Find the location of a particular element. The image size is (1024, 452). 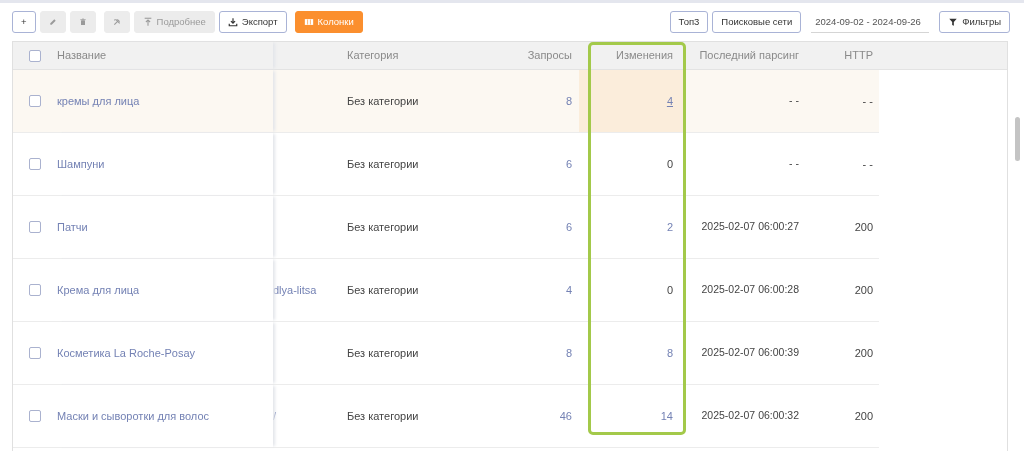

columns-button: Колонки is located at coordinates (328, 22).